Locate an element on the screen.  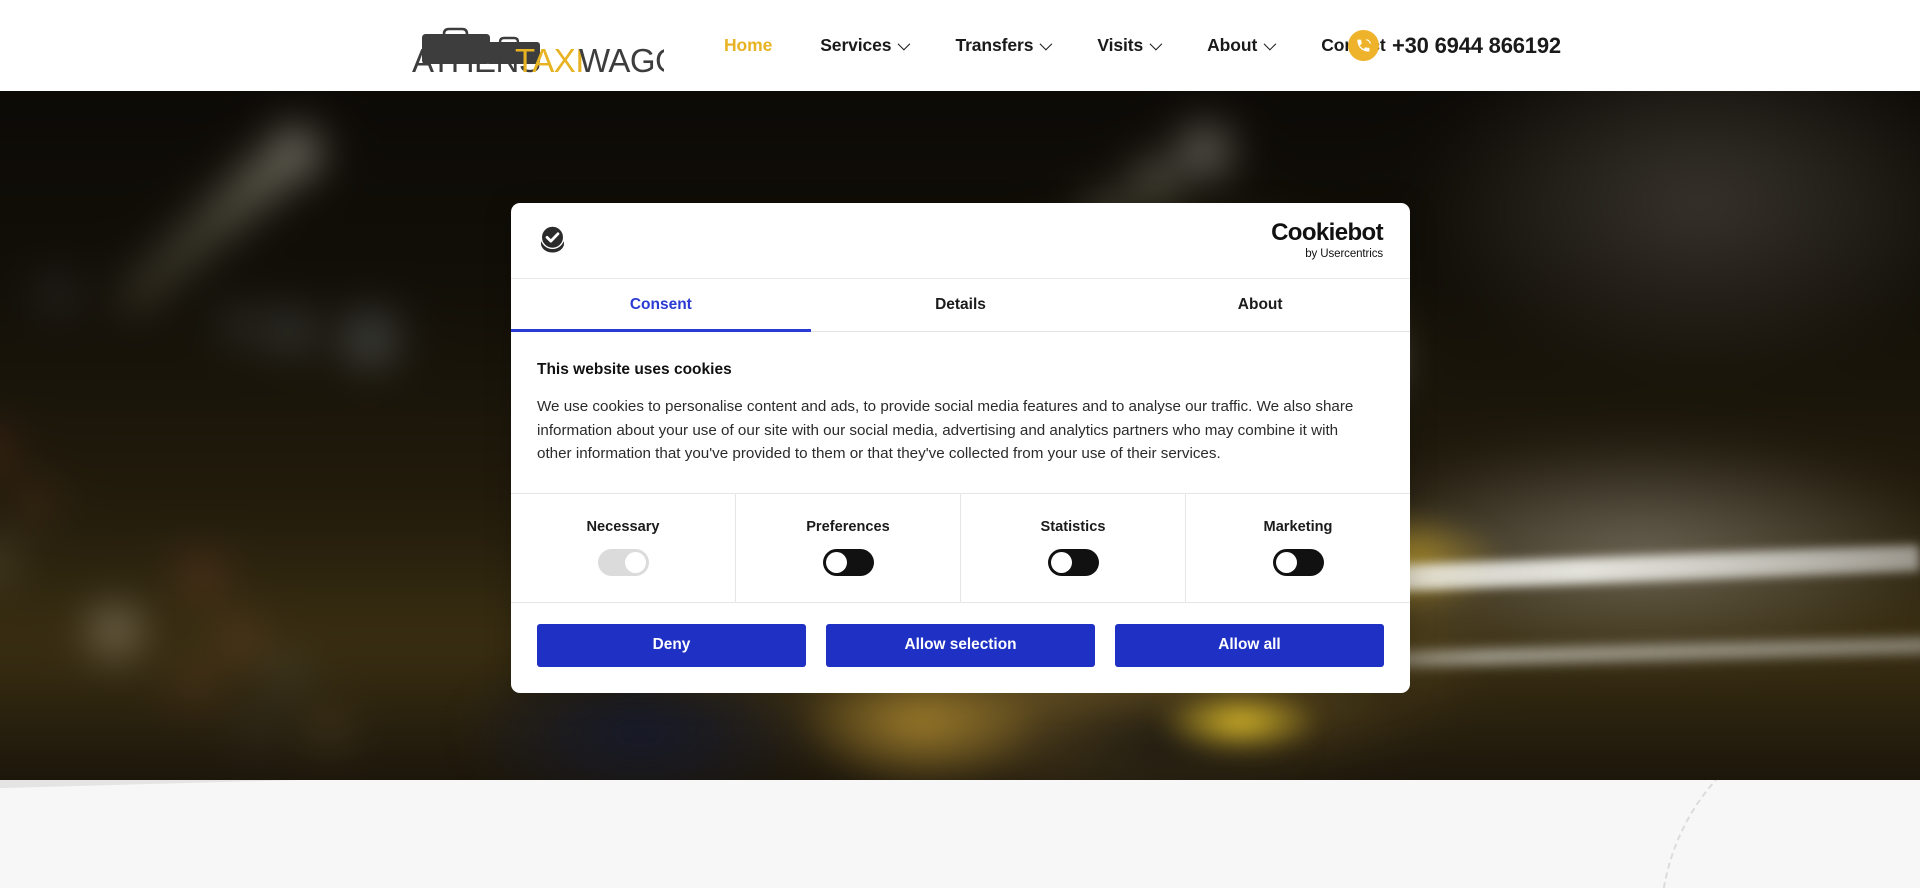
nav-item-services: Services is located at coordinates (863, 45).